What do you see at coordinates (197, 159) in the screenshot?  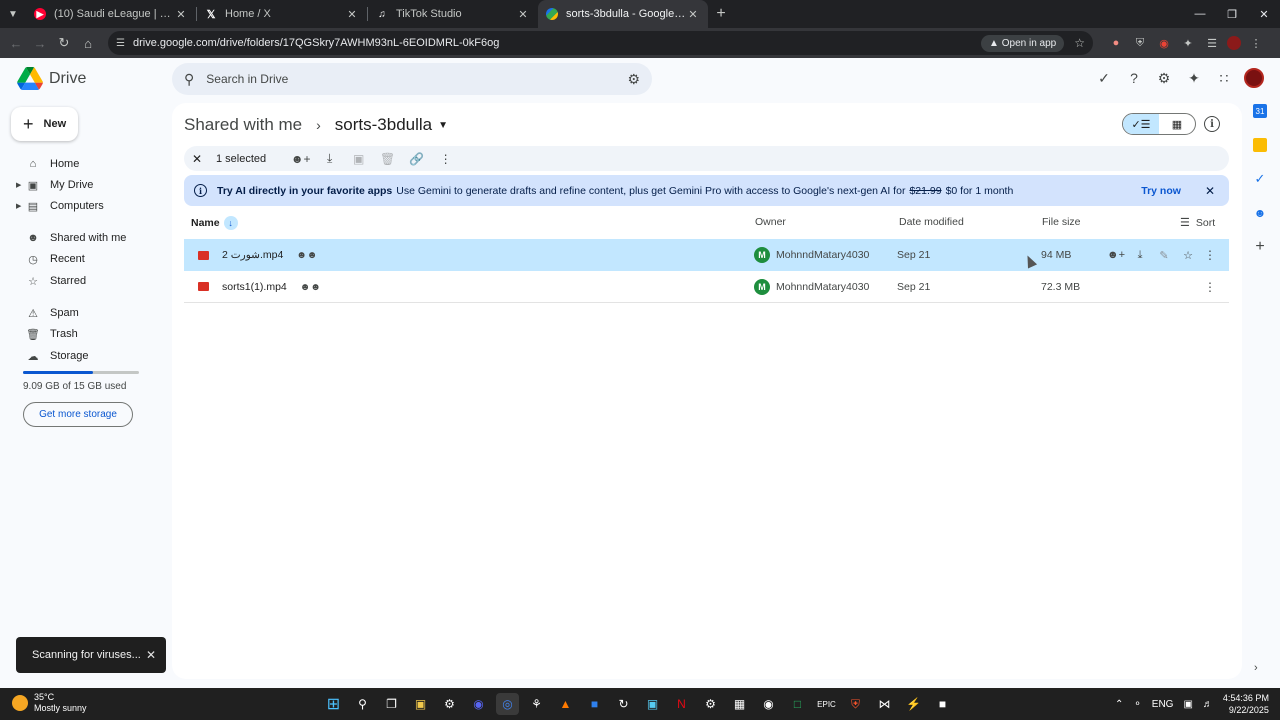 I see `clear-selection-icon: ✕` at bounding box center [197, 159].